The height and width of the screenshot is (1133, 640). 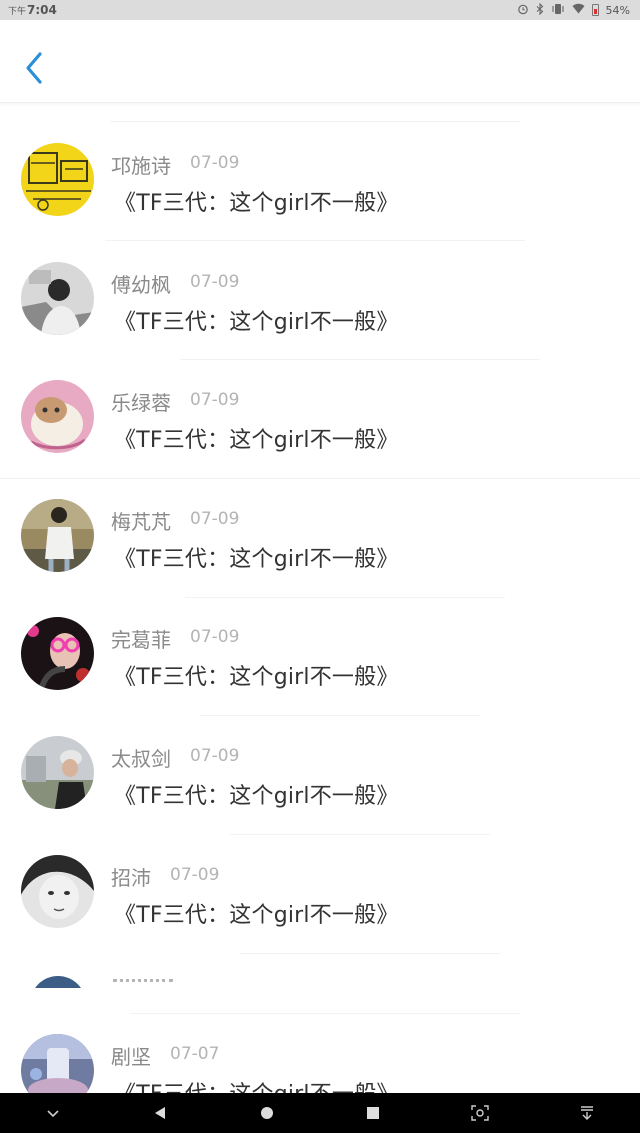 I want to click on home-nav-button, so click(x=267, y=1113).